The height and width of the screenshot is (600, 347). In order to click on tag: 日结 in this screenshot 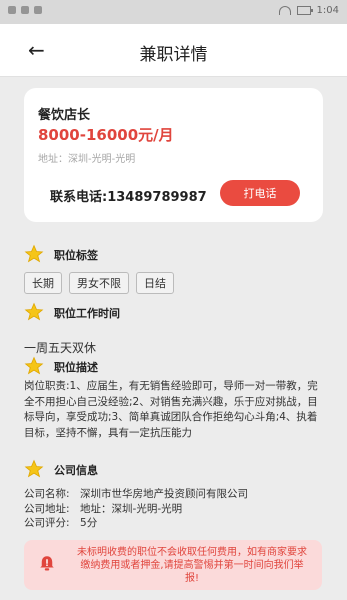, I will do `click(155, 283)`.